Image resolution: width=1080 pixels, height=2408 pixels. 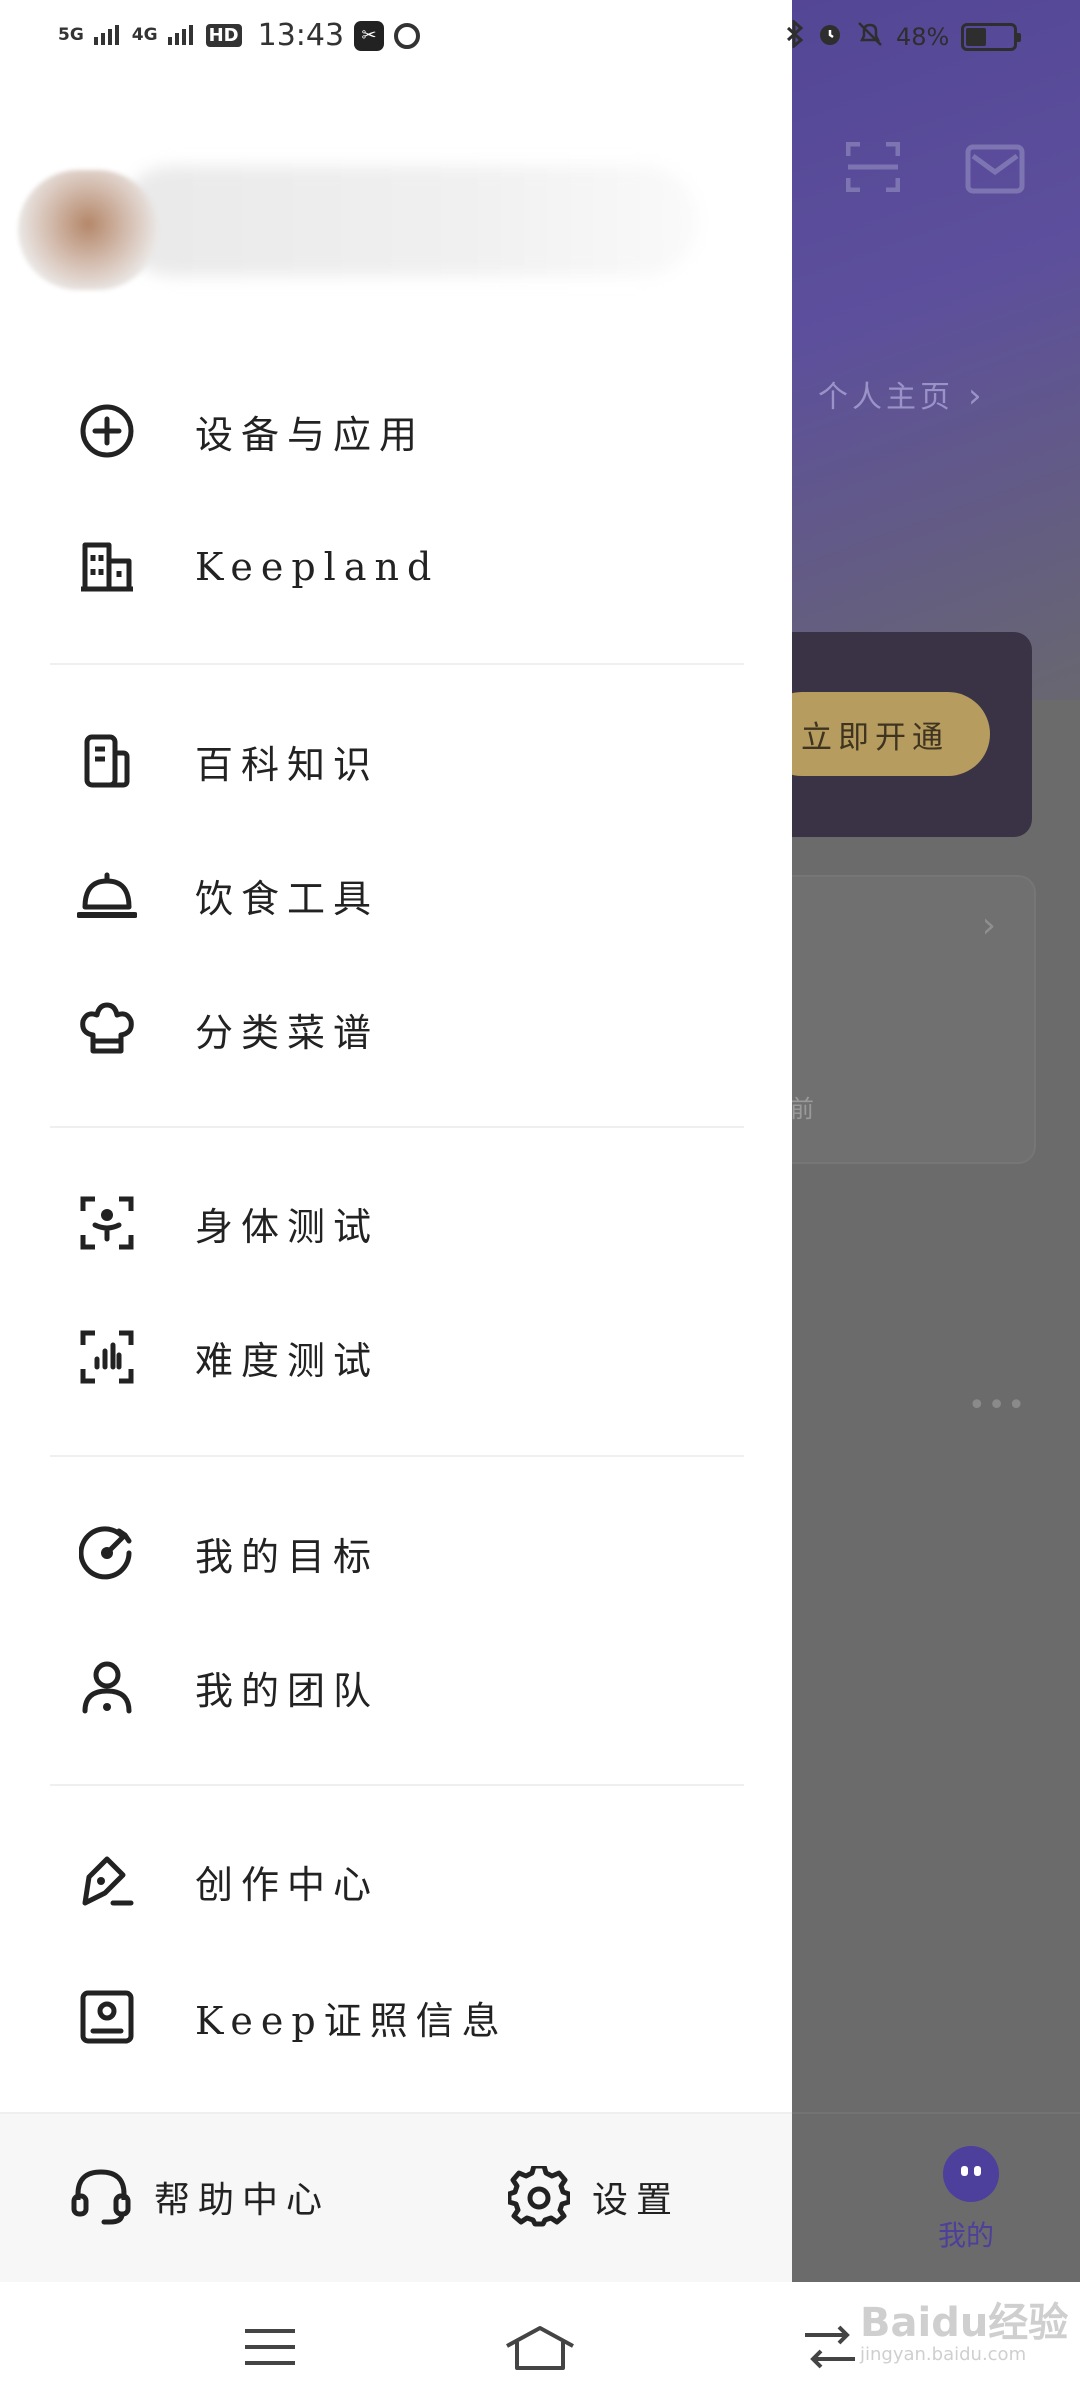 What do you see at coordinates (943, 2354) in the screenshot?
I see `watermark-sub: jingyan.baidu.com` at bounding box center [943, 2354].